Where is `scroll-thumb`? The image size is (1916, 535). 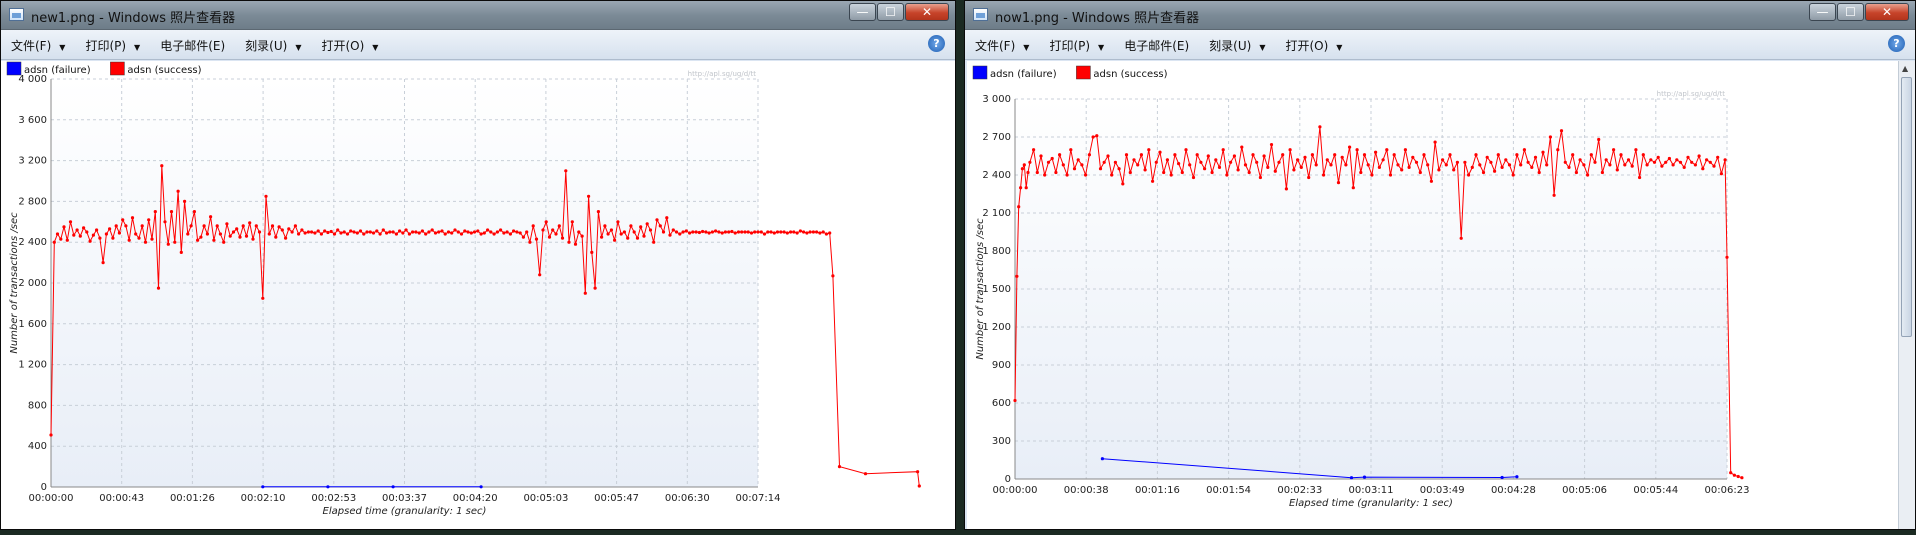
scroll-thumb is located at coordinates (1906, 207).